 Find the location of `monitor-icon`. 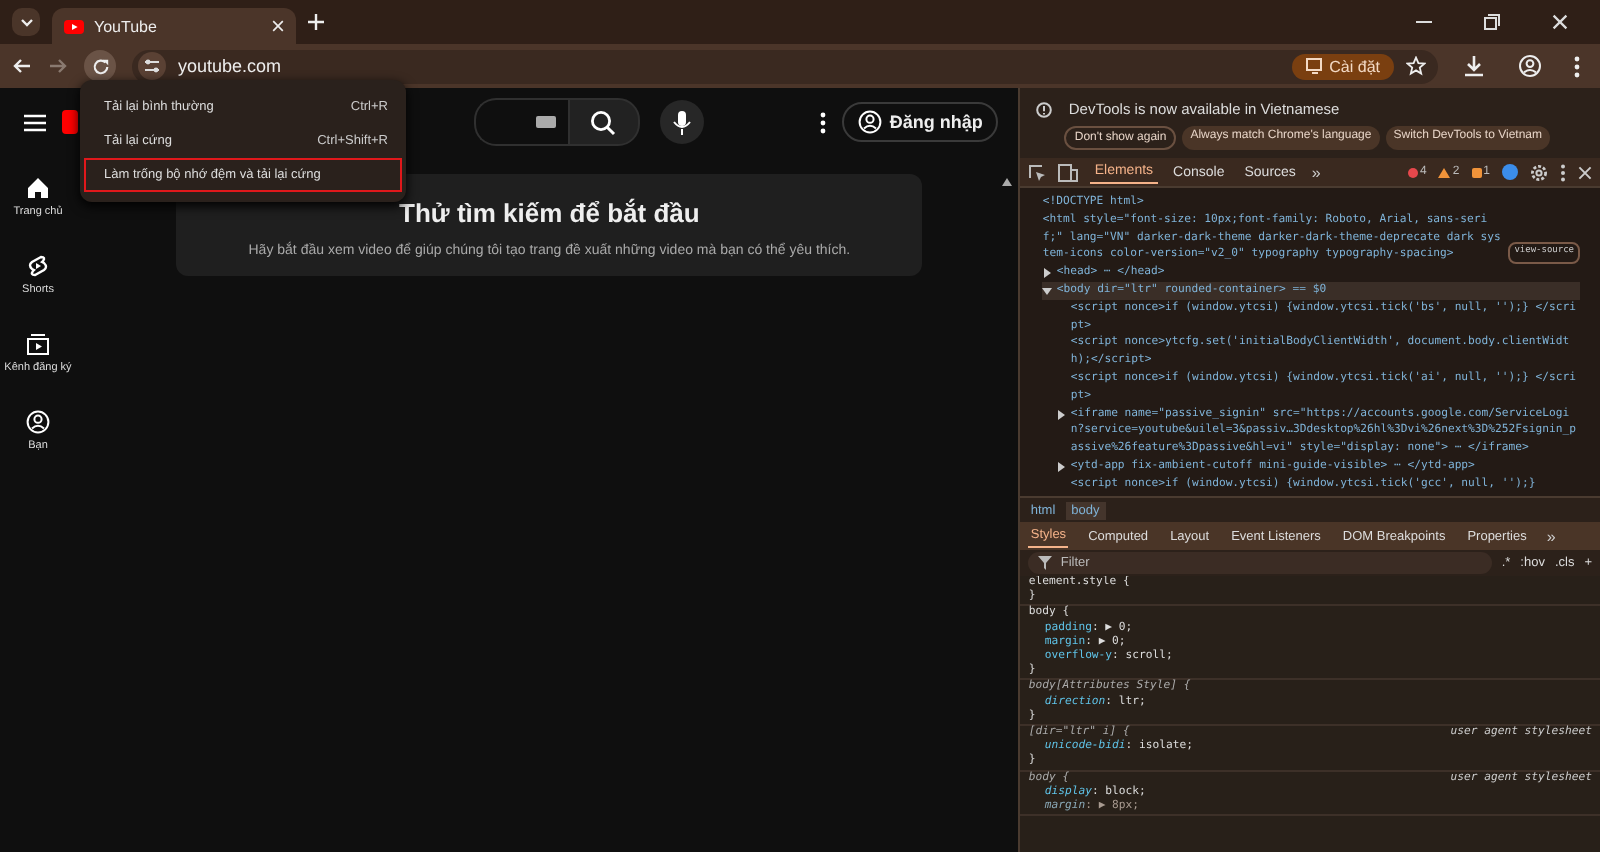

monitor-icon is located at coordinates (1314, 66).